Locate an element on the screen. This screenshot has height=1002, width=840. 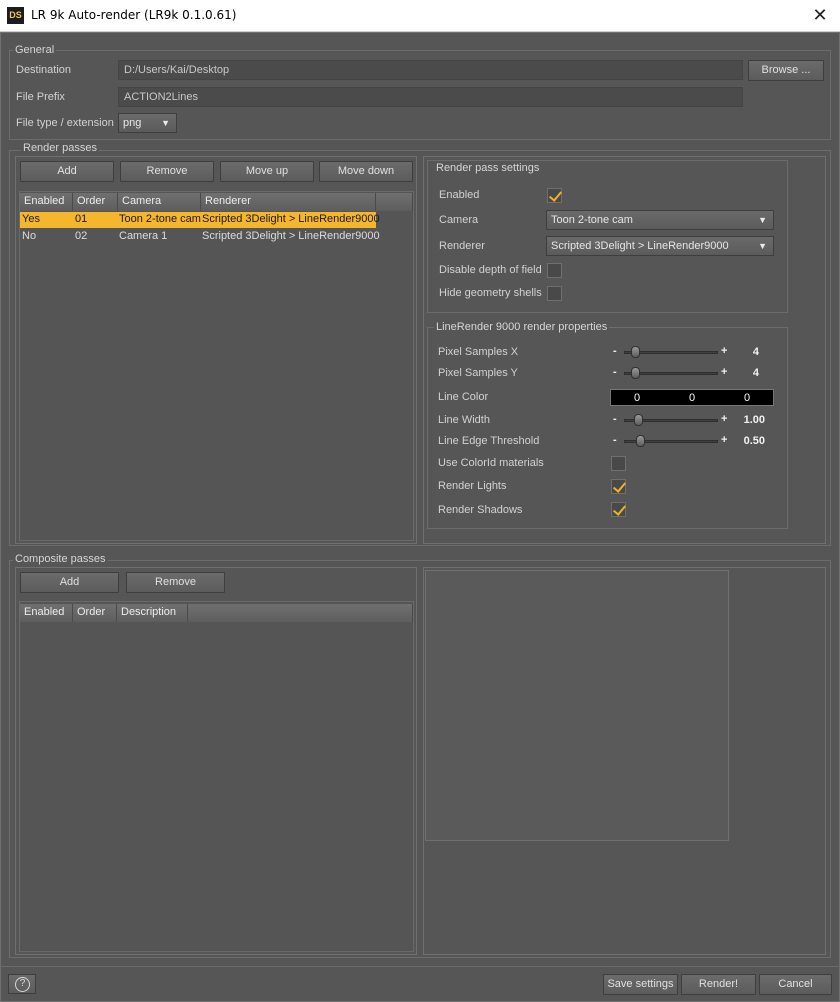
enabled-label: Enabled is located at coordinates (459, 195).